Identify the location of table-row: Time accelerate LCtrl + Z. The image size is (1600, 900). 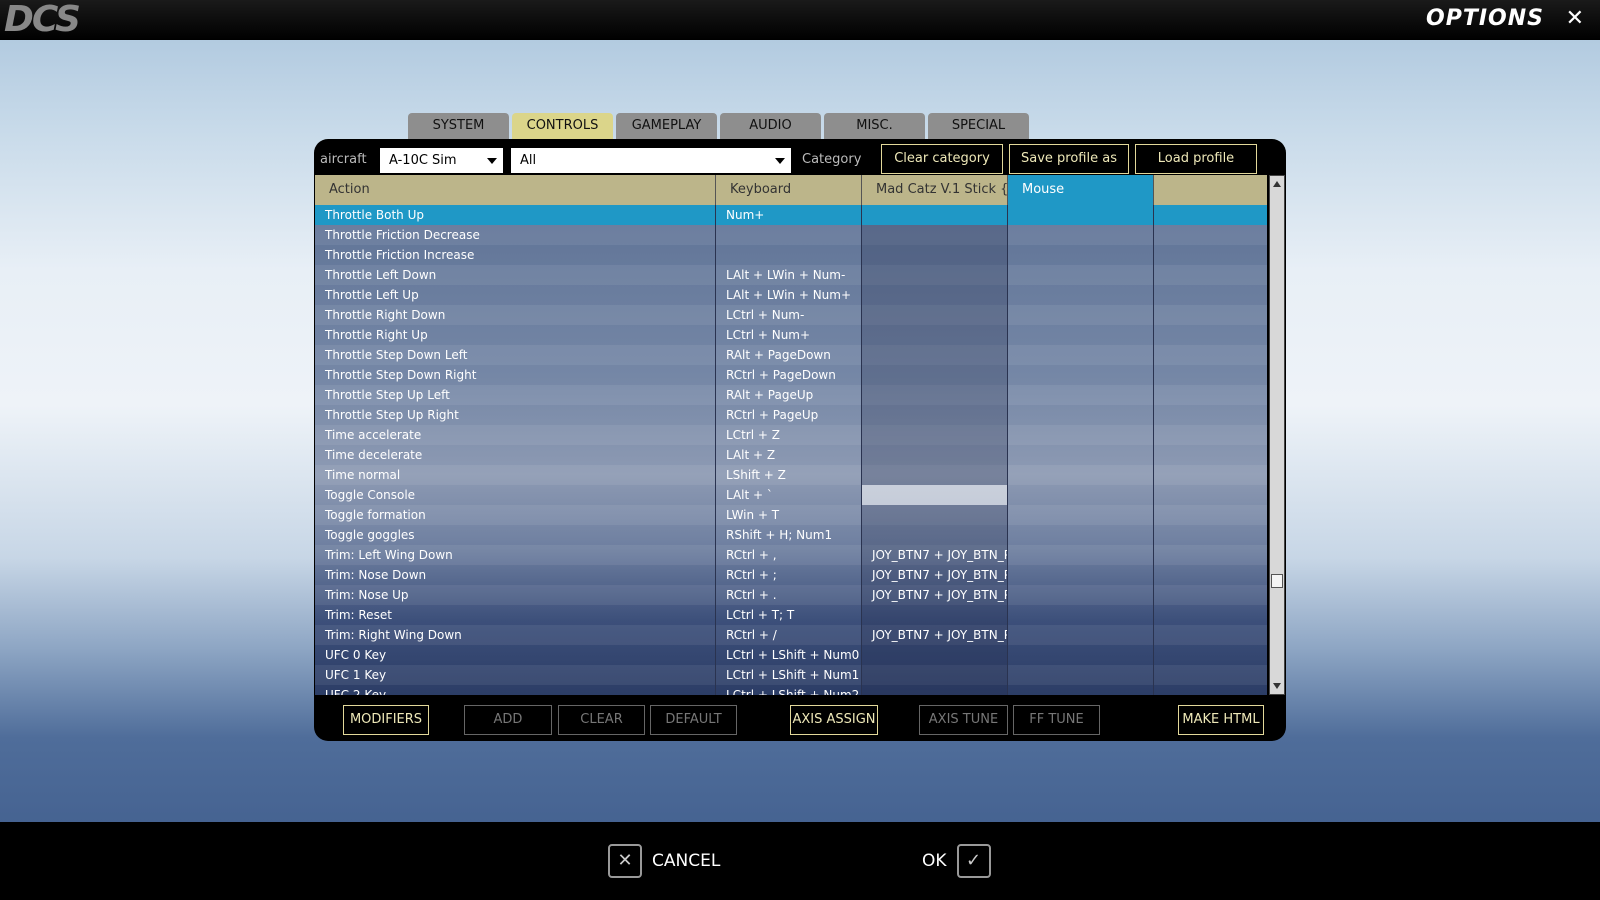
(791, 435).